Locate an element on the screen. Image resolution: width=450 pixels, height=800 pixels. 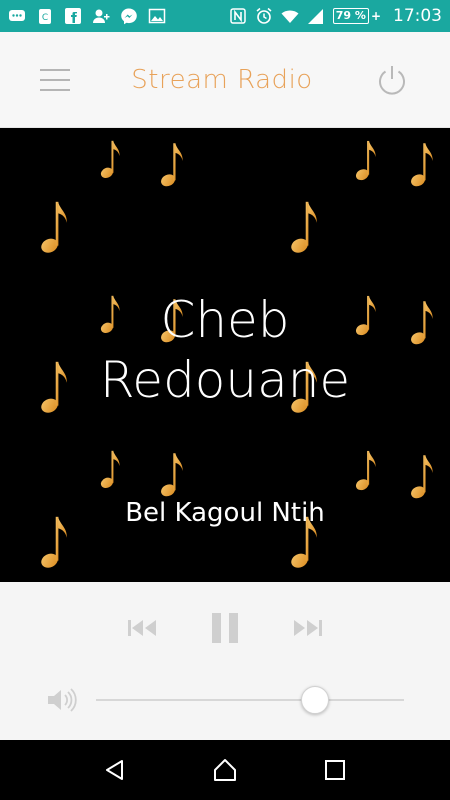
volume-row is located at coordinates (224, 700).